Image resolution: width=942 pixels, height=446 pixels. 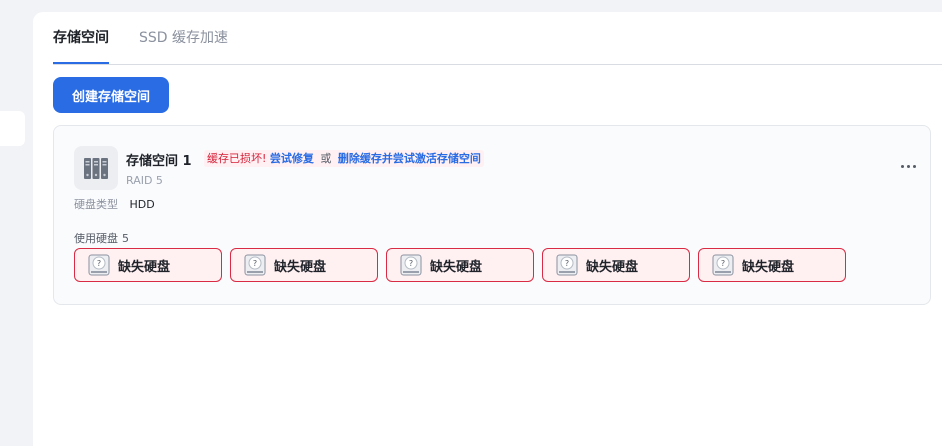 I want to click on cache-error-text: 缓存已损坏!, so click(x=237, y=158).